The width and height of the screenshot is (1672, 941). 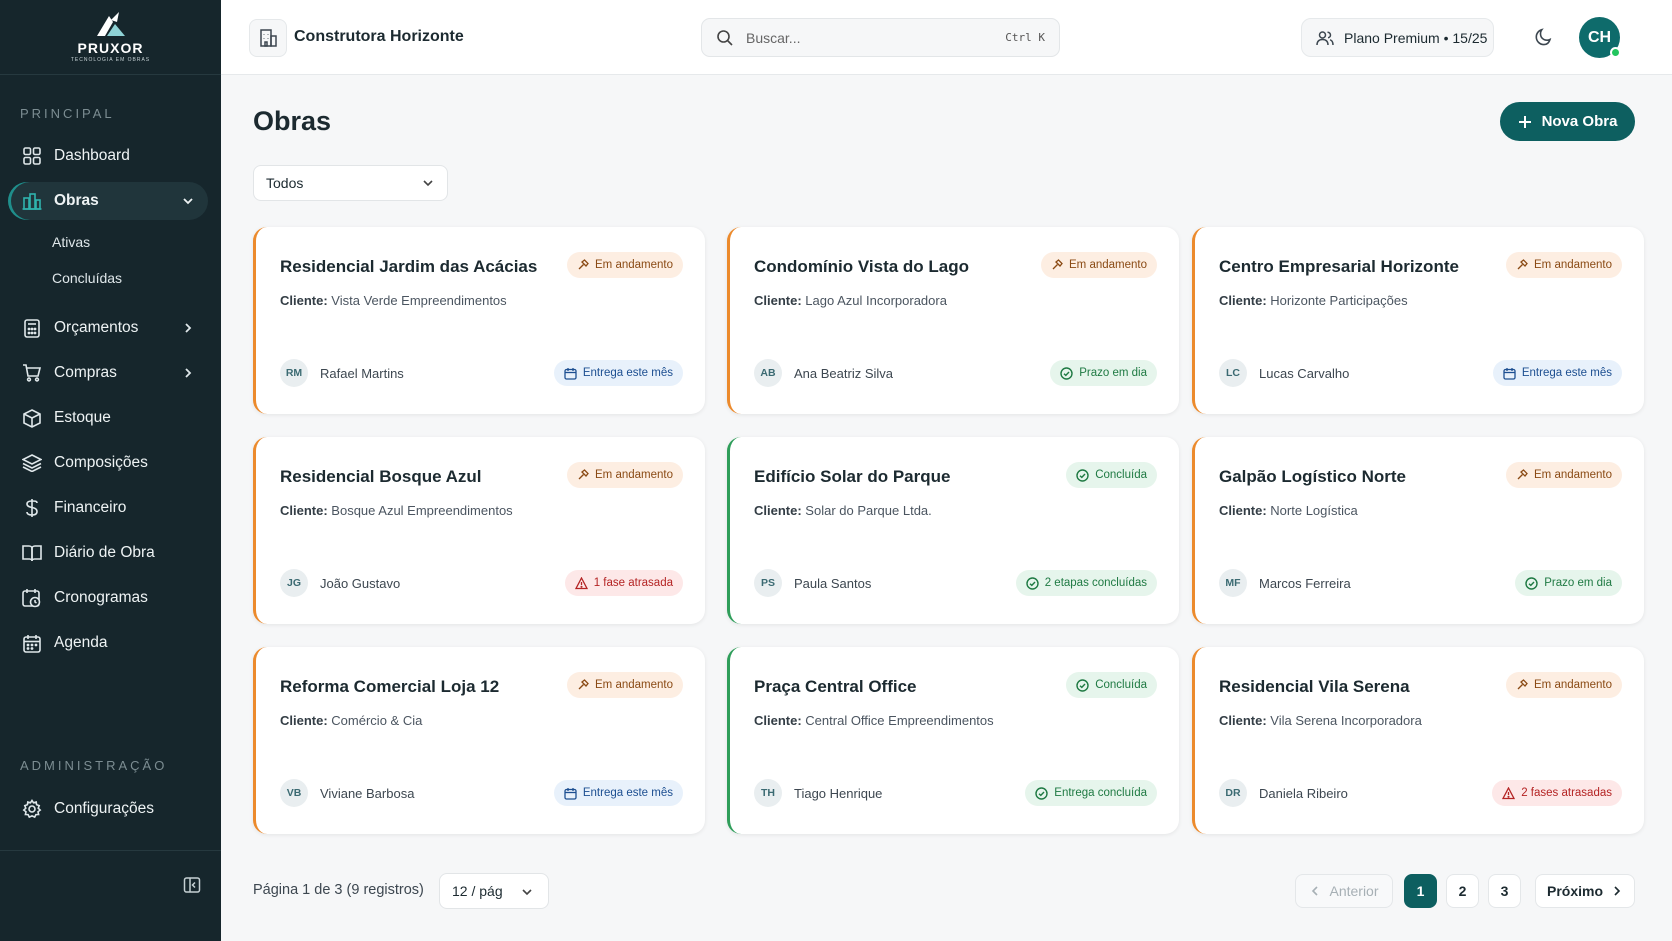 I want to click on pagination-next-button: Próximo, so click(x=1585, y=891).